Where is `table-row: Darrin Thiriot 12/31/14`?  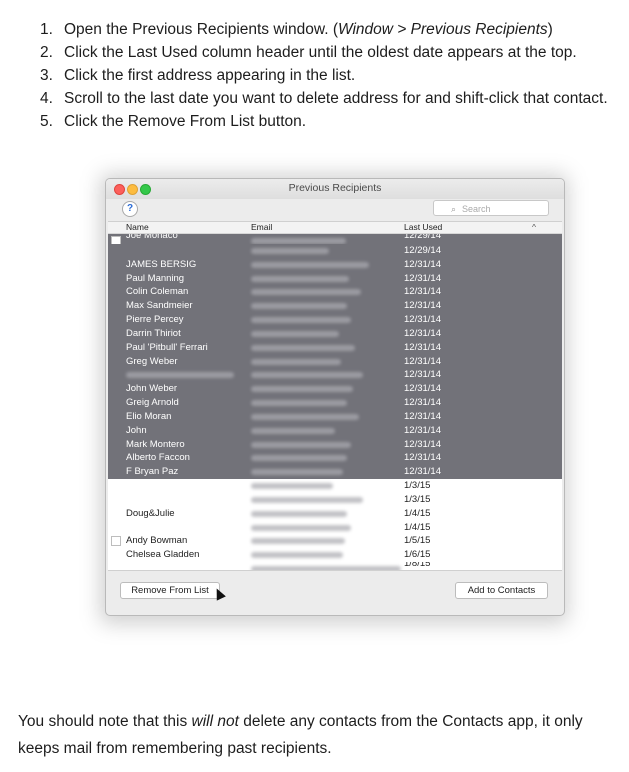 table-row: Darrin Thiriot 12/31/14 is located at coordinates (335, 333).